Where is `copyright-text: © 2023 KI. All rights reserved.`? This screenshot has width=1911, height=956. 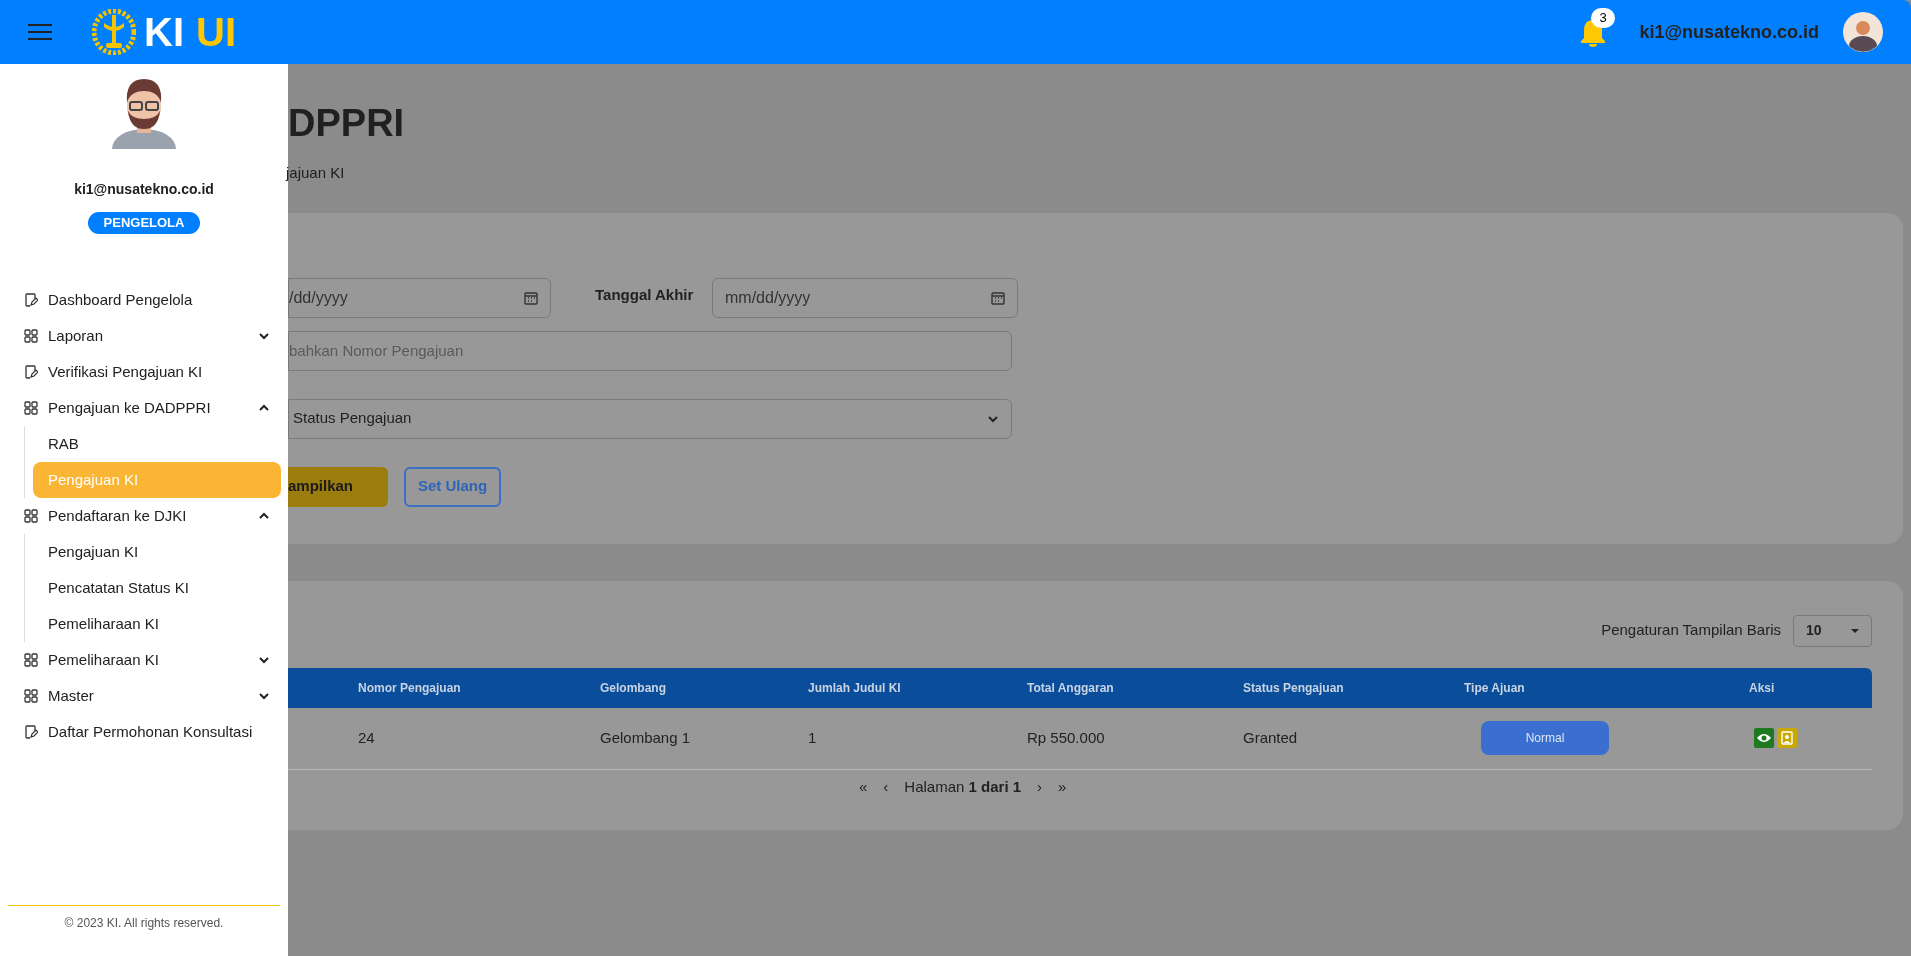
copyright-text: © 2023 KI. All rights reserved. is located at coordinates (144, 923).